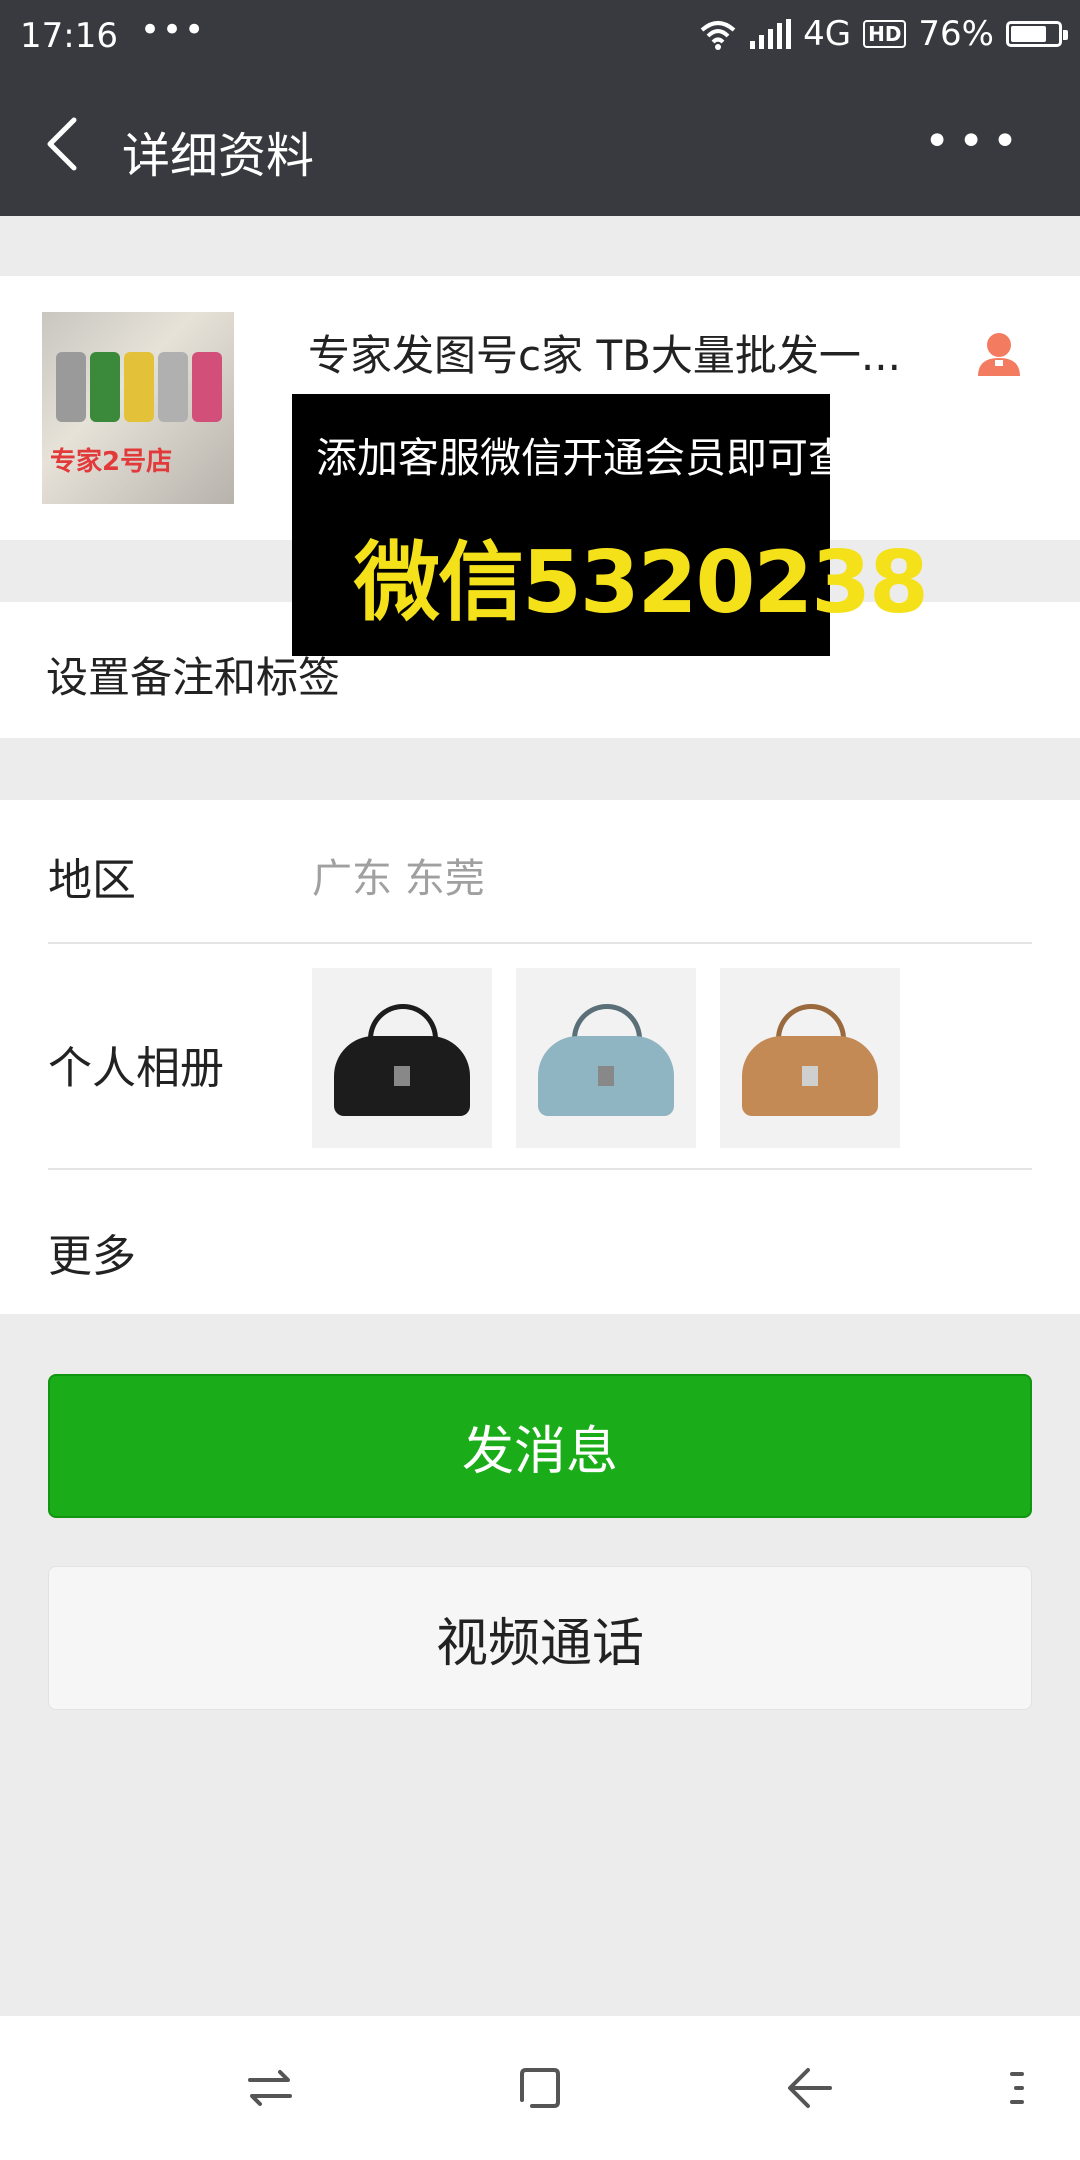 The image size is (1080, 2160). Describe the element at coordinates (603, 458) in the screenshot. I see `overlay-text-line1: 添加客服微信开通会员即可查看` at that location.